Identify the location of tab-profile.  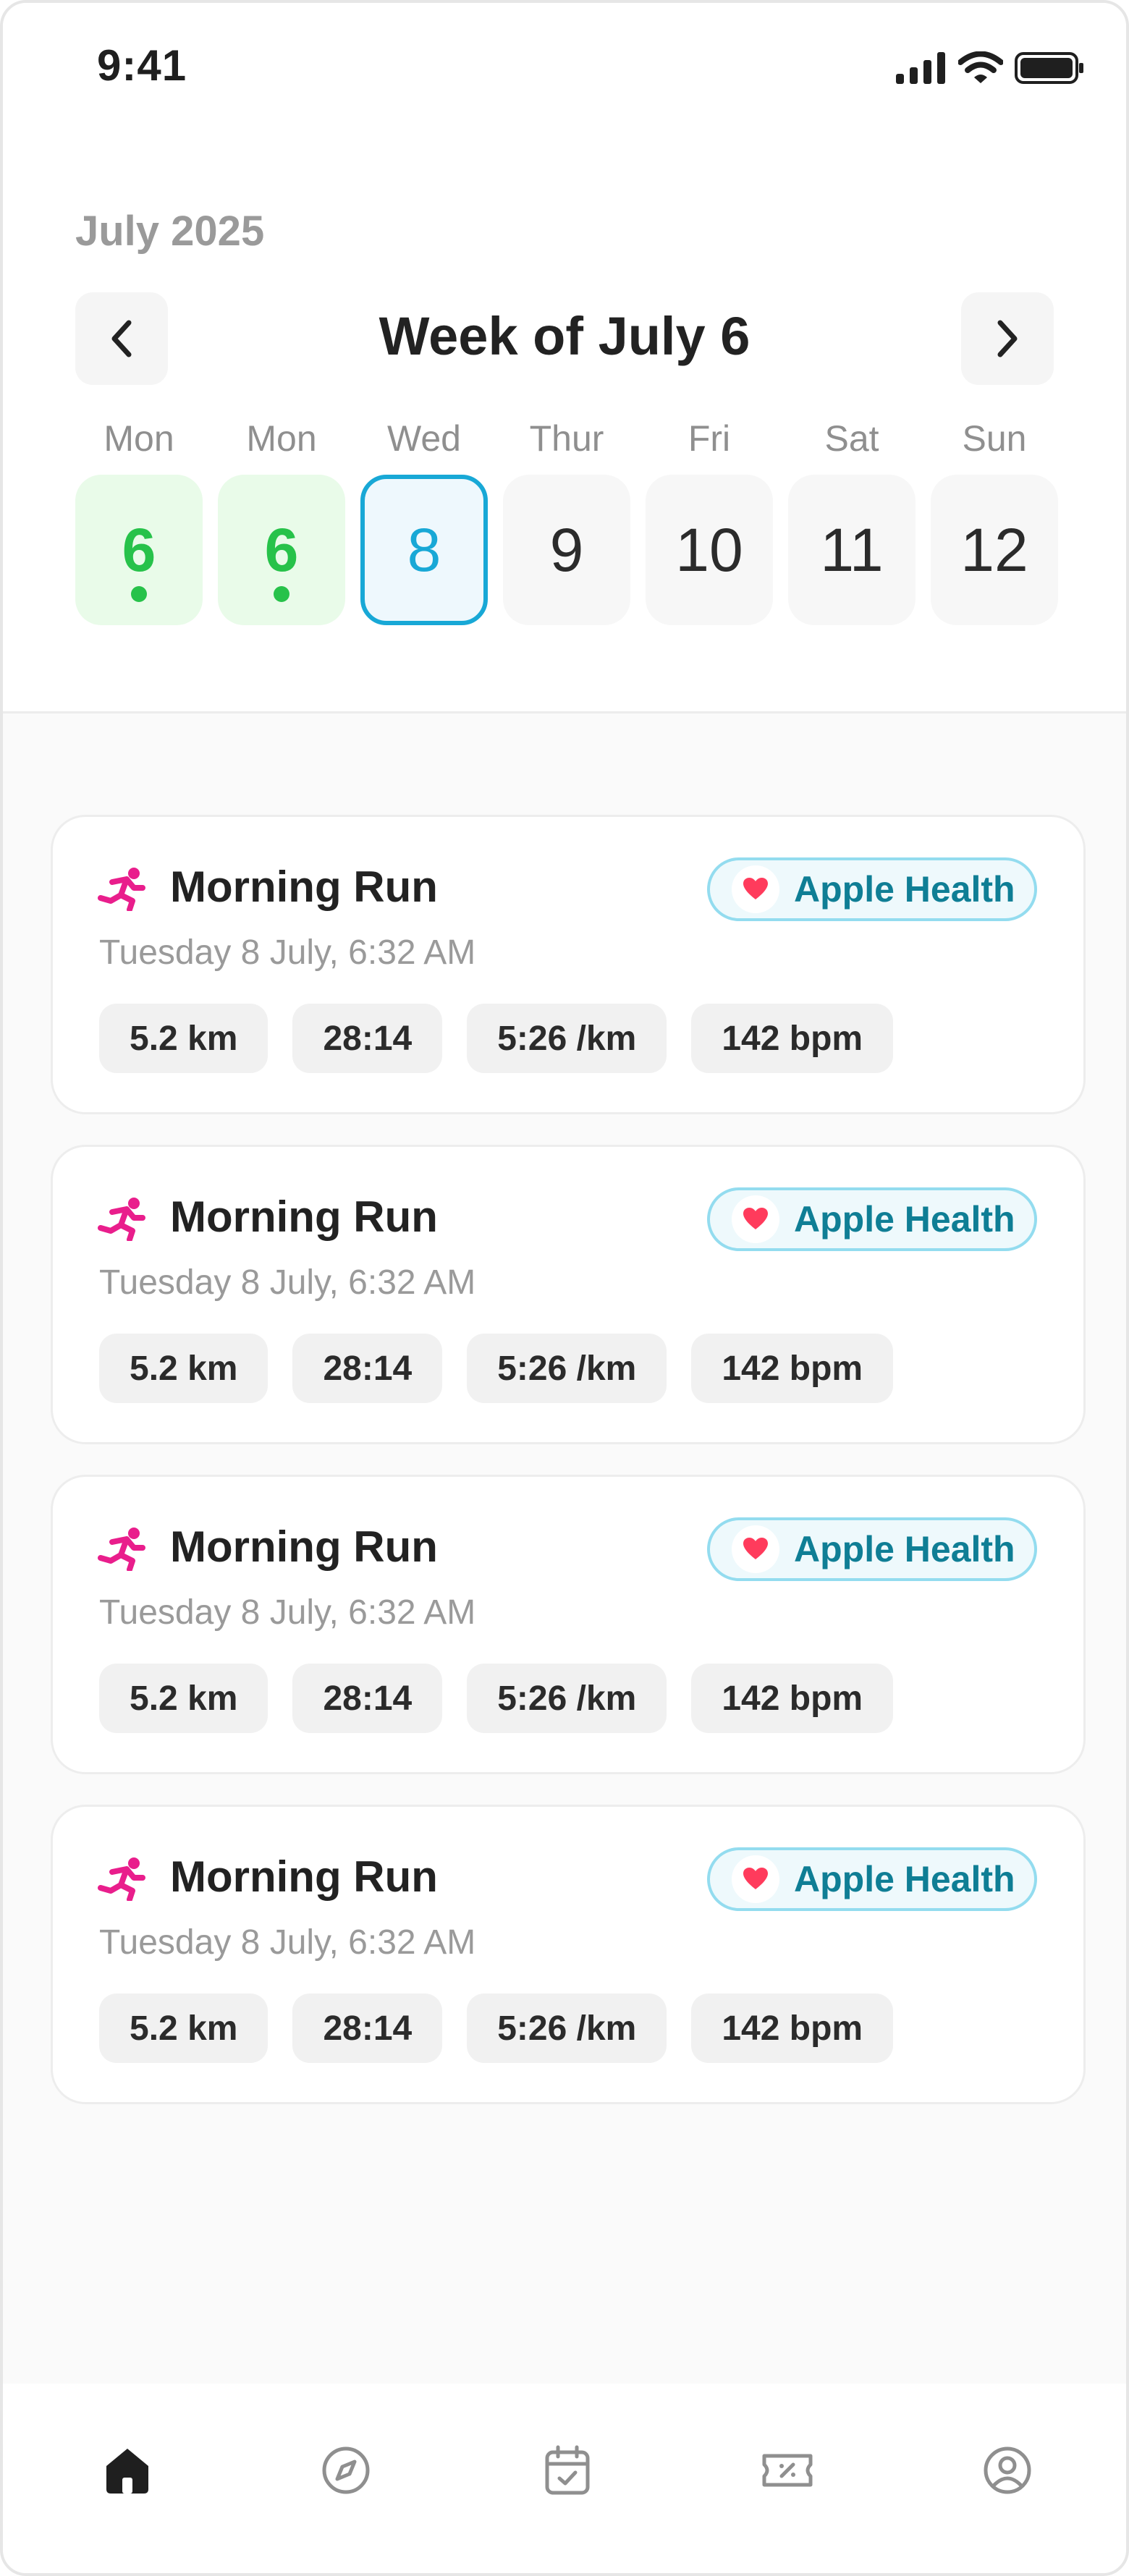
(1008, 2470).